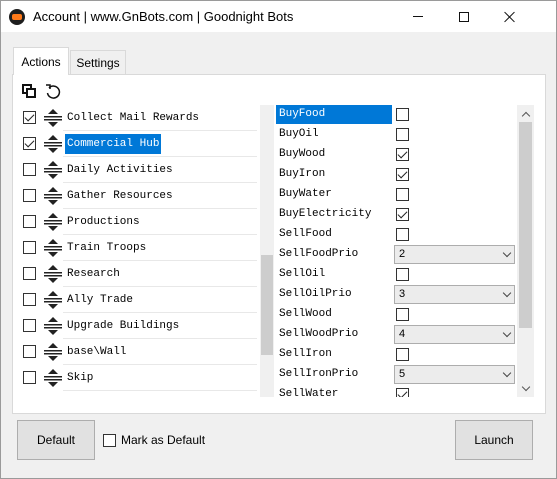 Image resolution: width=557 pixels, height=479 pixels. Describe the element at coordinates (395, 235) in the screenshot. I see `setting-row: SellFood` at that location.